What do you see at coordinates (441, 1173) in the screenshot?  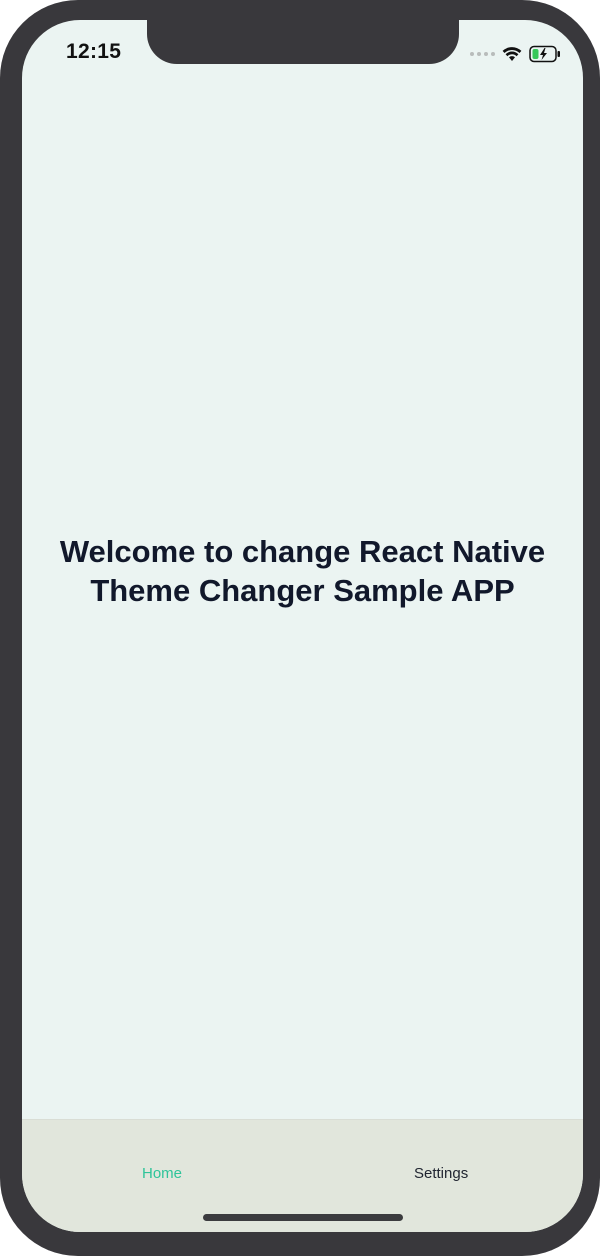 I see `tab-settings: Settings` at bounding box center [441, 1173].